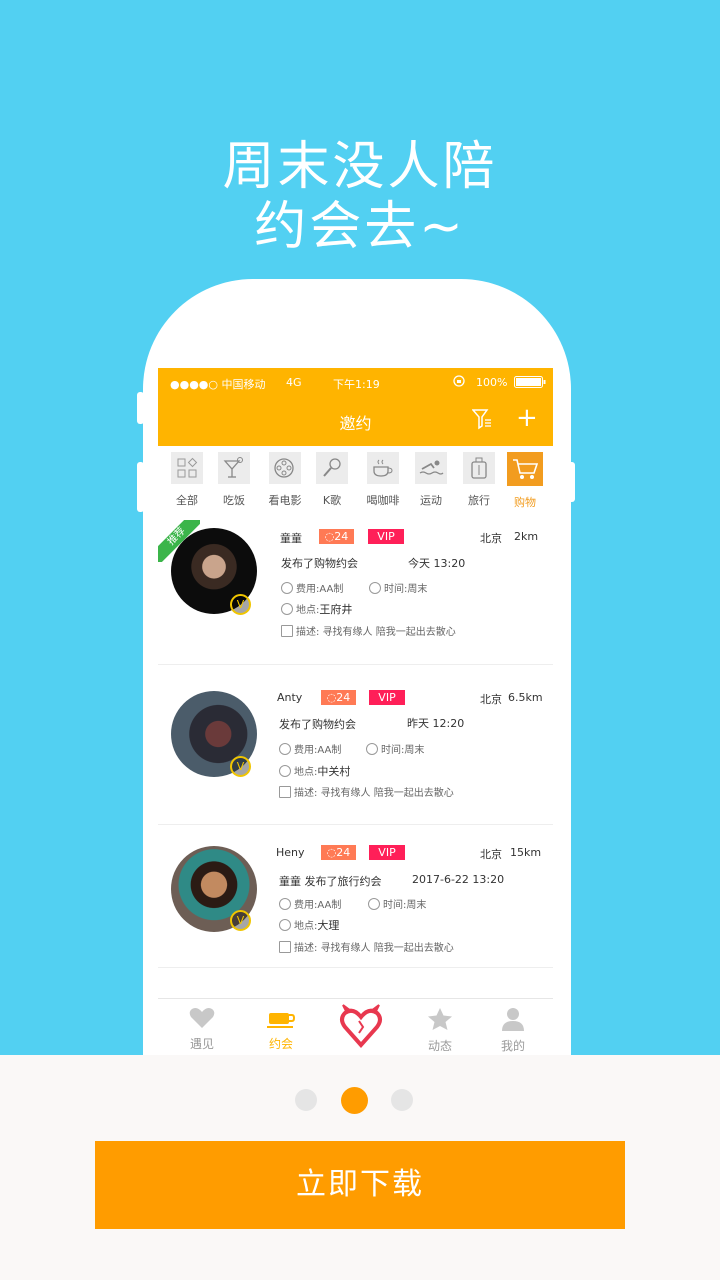 The height and width of the screenshot is (1280, 720). Describe the element at coordinates (481, 421) in the screenshot. I see `filter-icon` at that location.